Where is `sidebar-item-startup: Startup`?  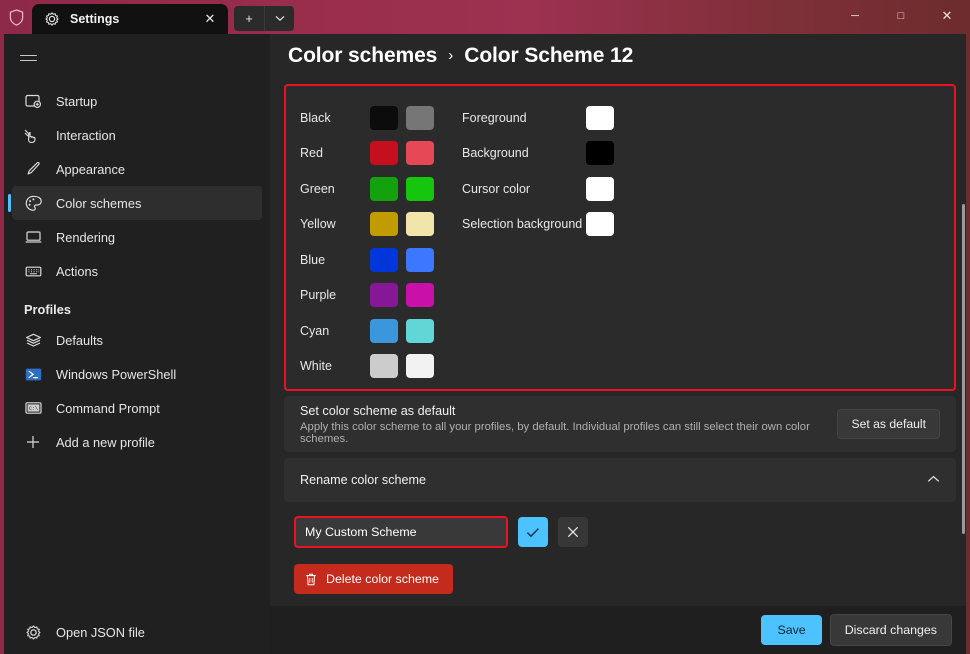 sidebar-item-startup: Startup is located at coordinates (137, 101).